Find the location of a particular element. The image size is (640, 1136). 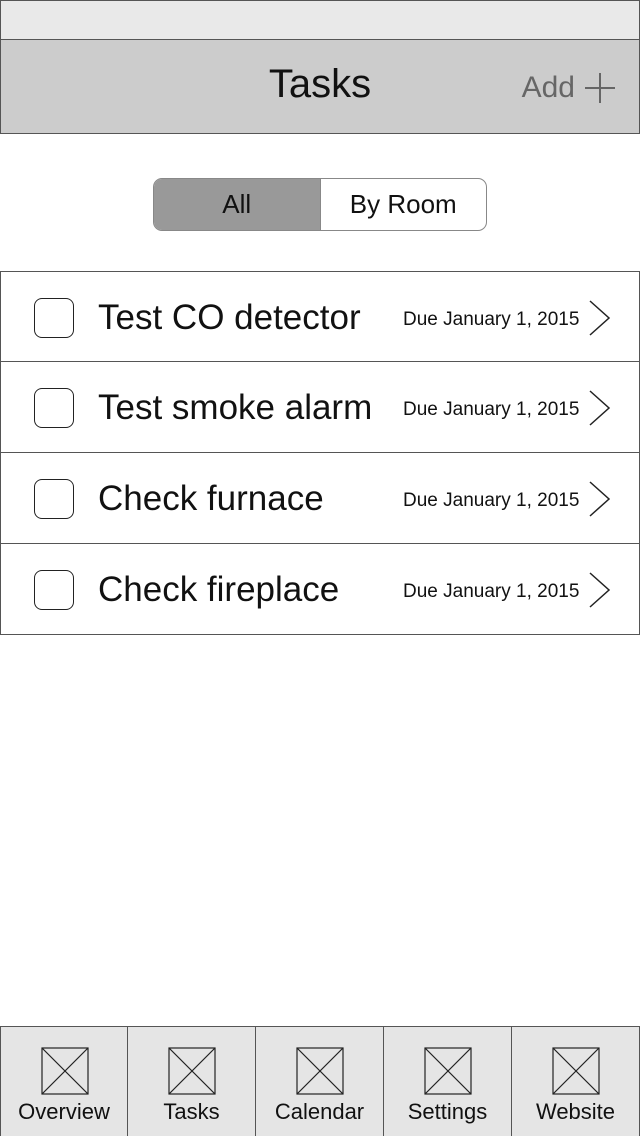

tab-overview: Overview is located at coordinates (64, 1081).